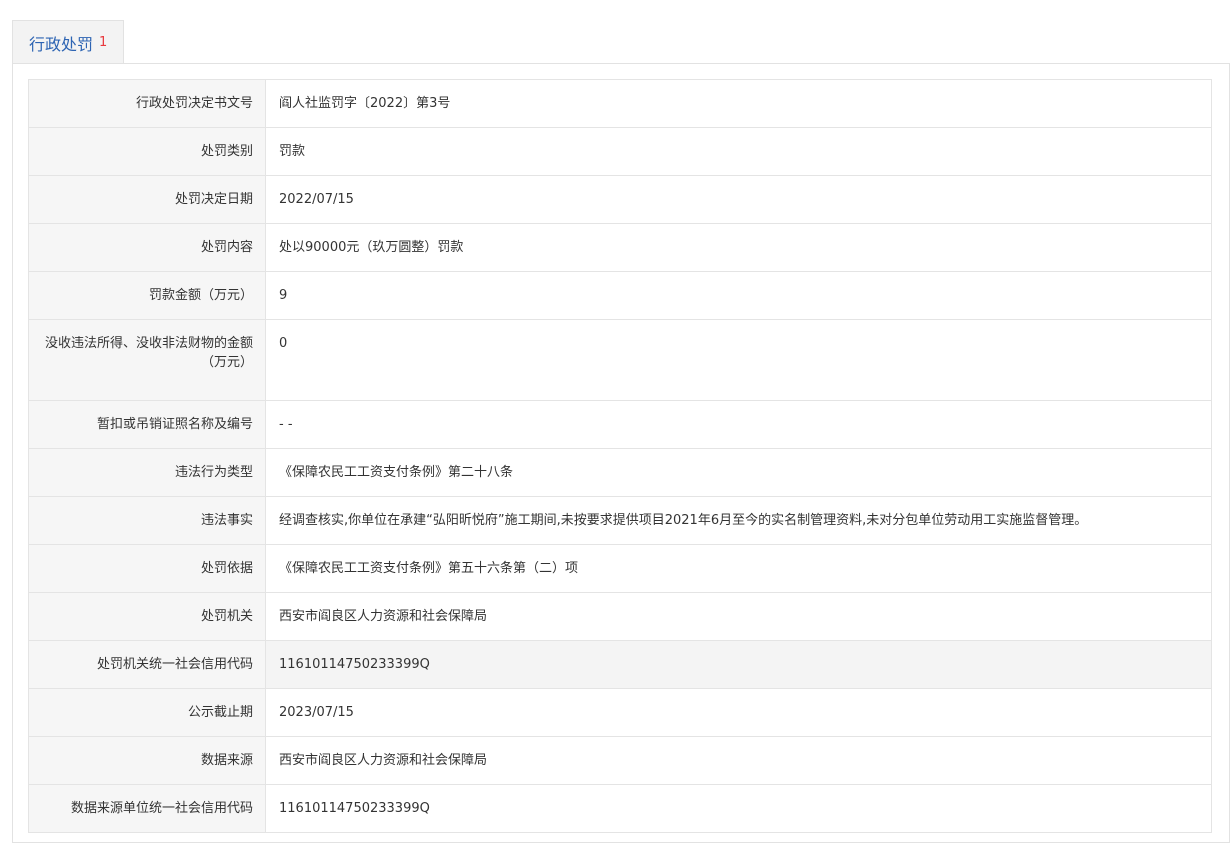 This screenshot has height=843, width=1232. What do you see at coordinates (147, 520) in the screenshot?
I see `row-label: 违法事实` at bounding box center [147, 520].